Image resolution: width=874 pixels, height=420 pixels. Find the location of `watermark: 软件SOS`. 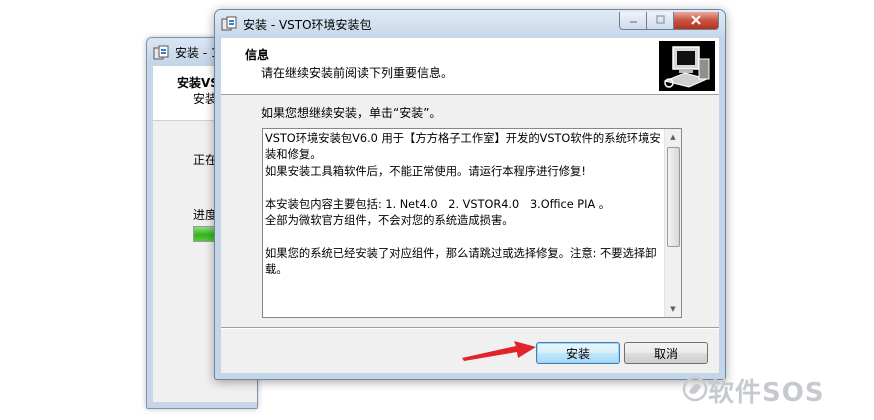

watermark: 软件SOS is located at coordinates (753, 390).